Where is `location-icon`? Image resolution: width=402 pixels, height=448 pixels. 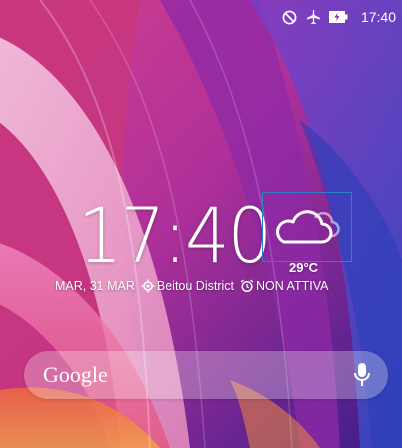
location-icon is located at coordinates (148, 286).